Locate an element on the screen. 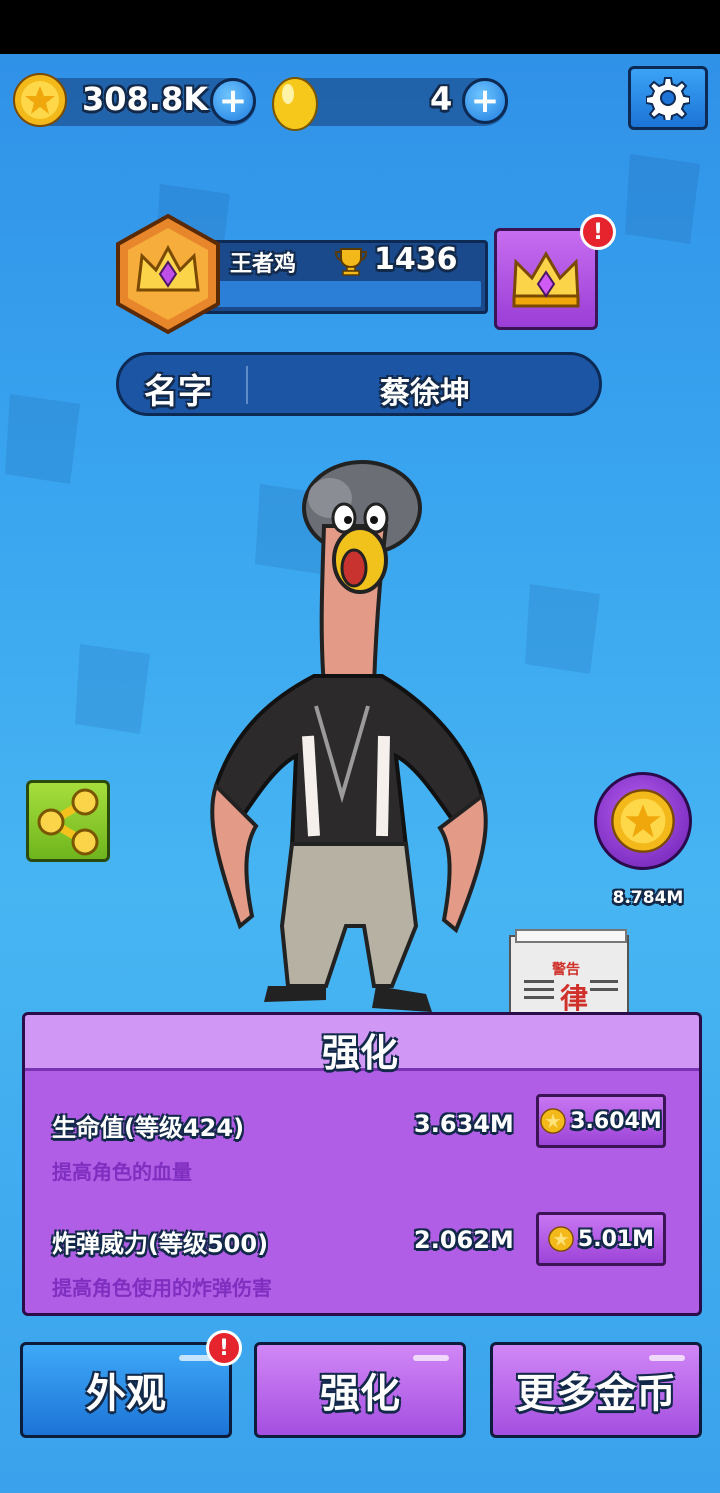 The width and height of the screenshot is (720, 1493). health-upgrade-button: 3.604M is located at coordinates (601, 1121).